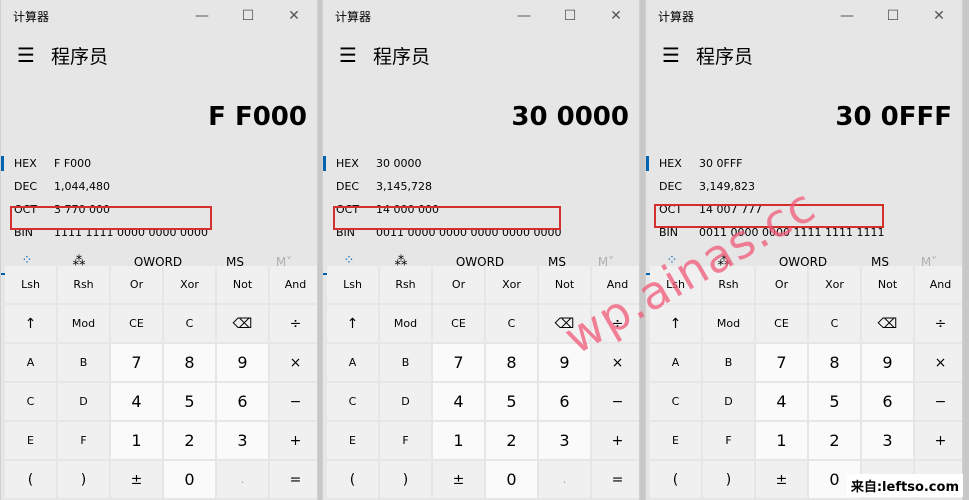 The width and height of the screenshot is (969, 500). Describe the element at coordinates (804, 163) in the screenshot. I see `radix-hex: HEX 30 0FFF` at that location.